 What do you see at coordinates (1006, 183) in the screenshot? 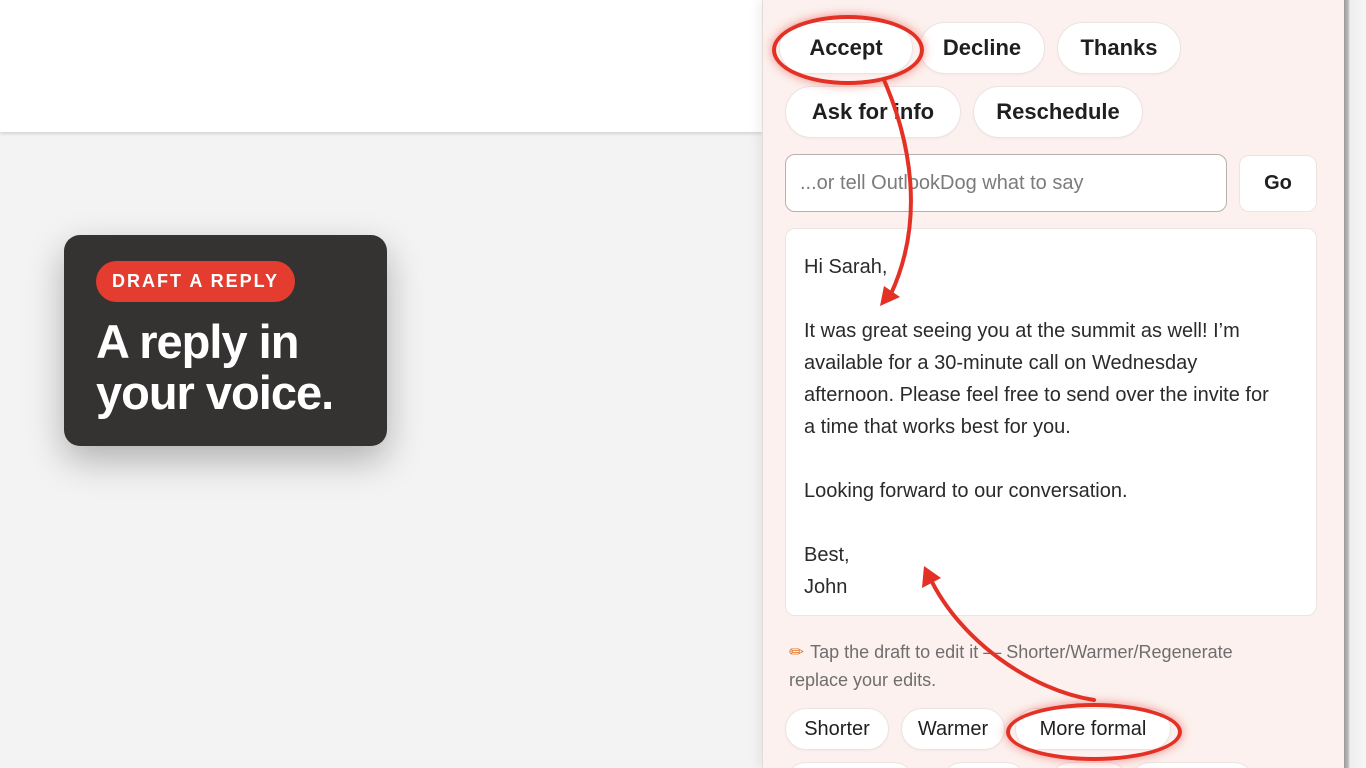
I see `instruction-input` at bounding box center [1006, 183].